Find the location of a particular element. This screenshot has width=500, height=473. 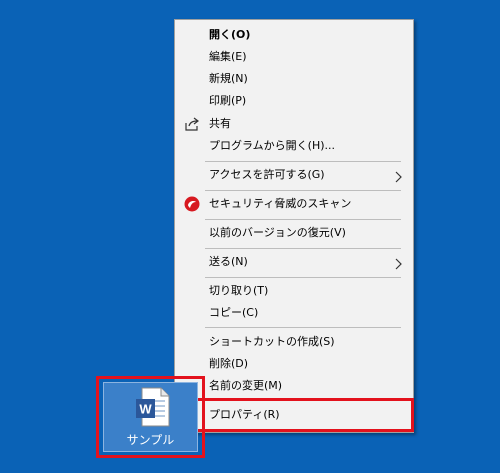

menu-item-label: 以前のバージョンの復元(V) is located at coordinates (277, 232).